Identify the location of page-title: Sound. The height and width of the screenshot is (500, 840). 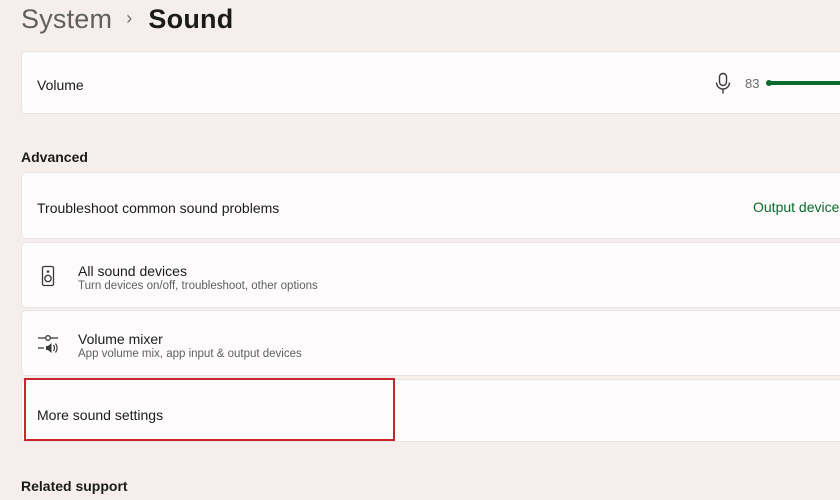
(191, 18).